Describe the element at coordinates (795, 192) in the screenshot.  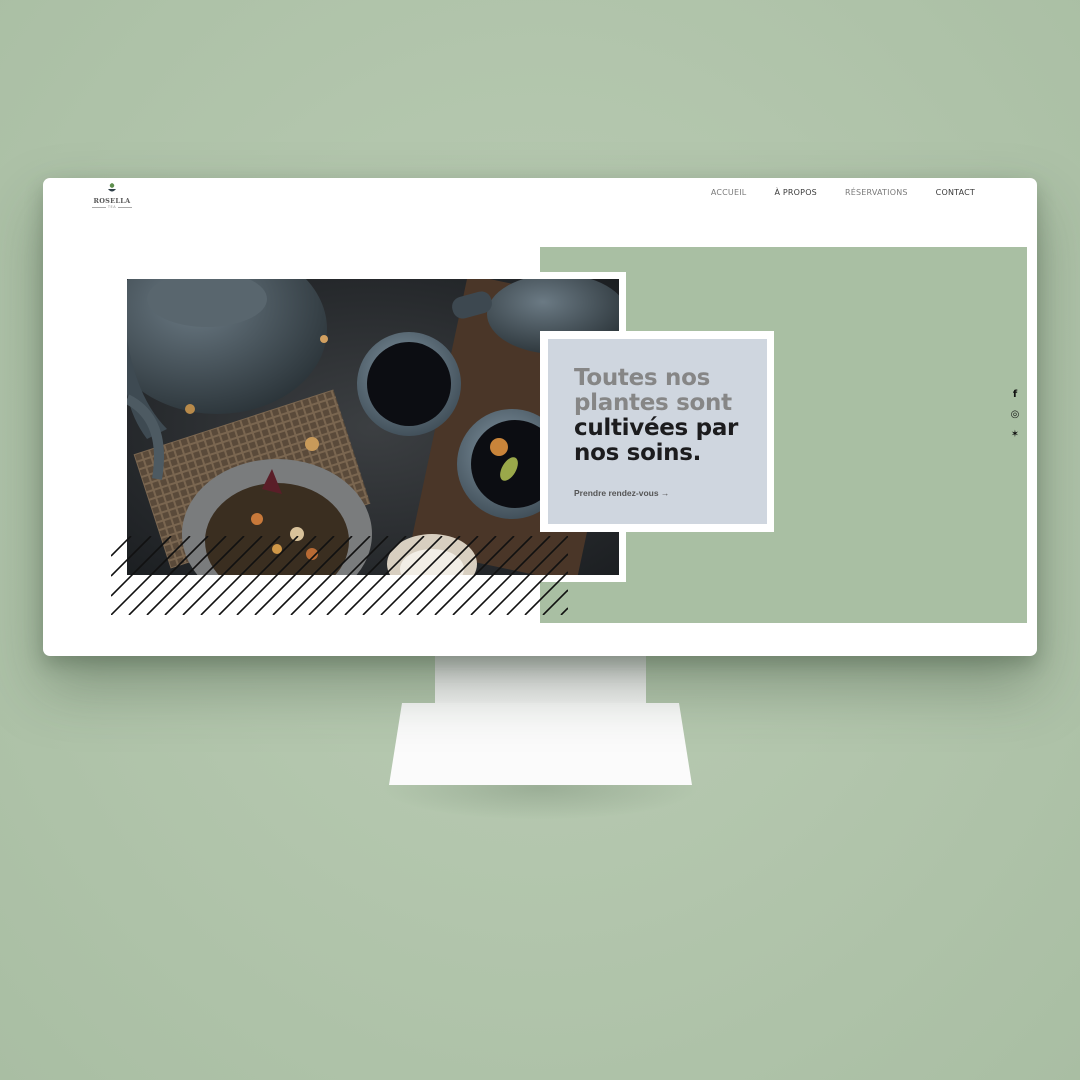
I see `nav-a-propos: À PROPOS` at that location.